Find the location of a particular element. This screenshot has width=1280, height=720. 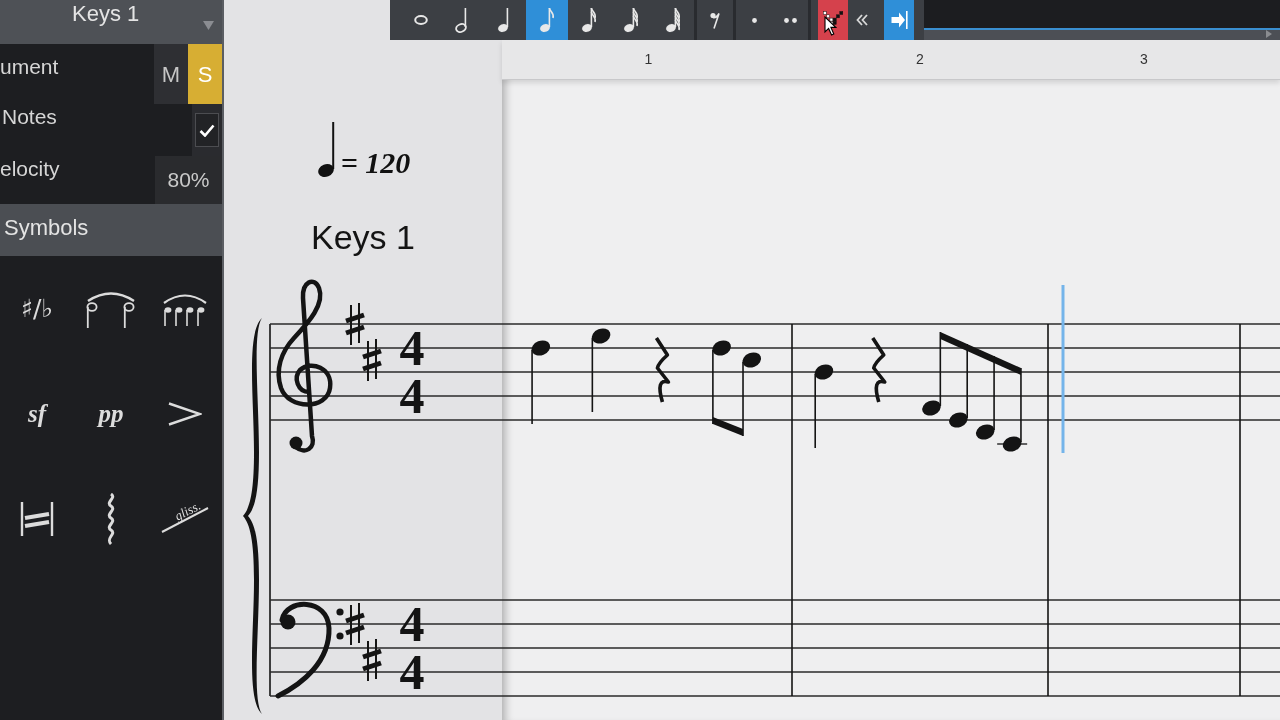

dot-icon is located at coordinates (754, 20).